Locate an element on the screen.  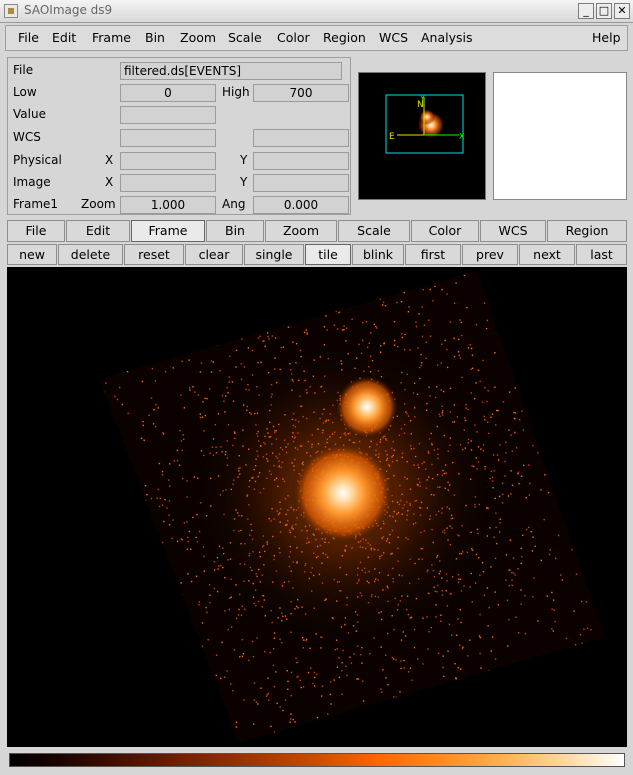
menu-help: Help is located at coordinates (606, 37).